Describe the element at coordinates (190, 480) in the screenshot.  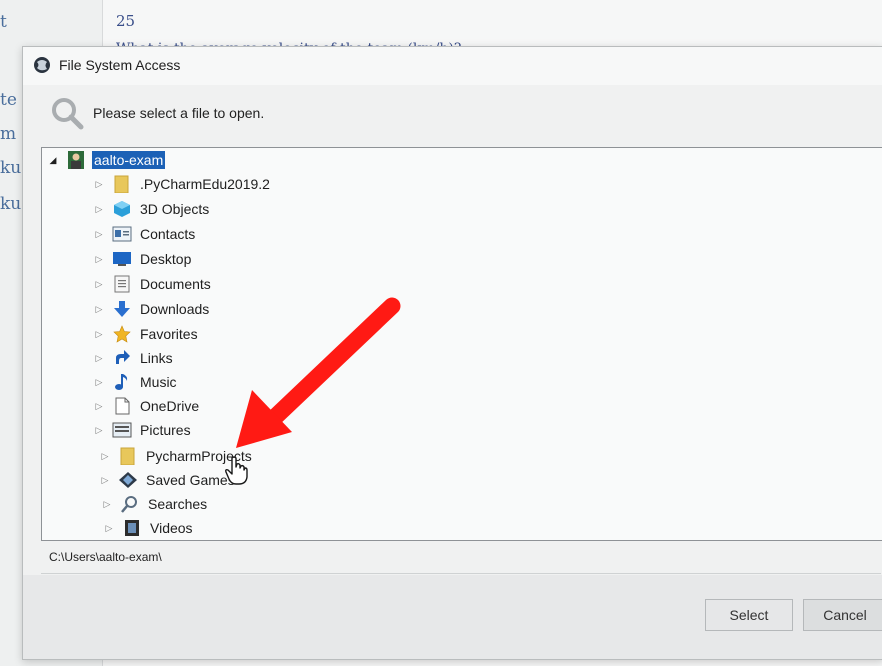
I see `tree-item-label: Saved Games` at that location.